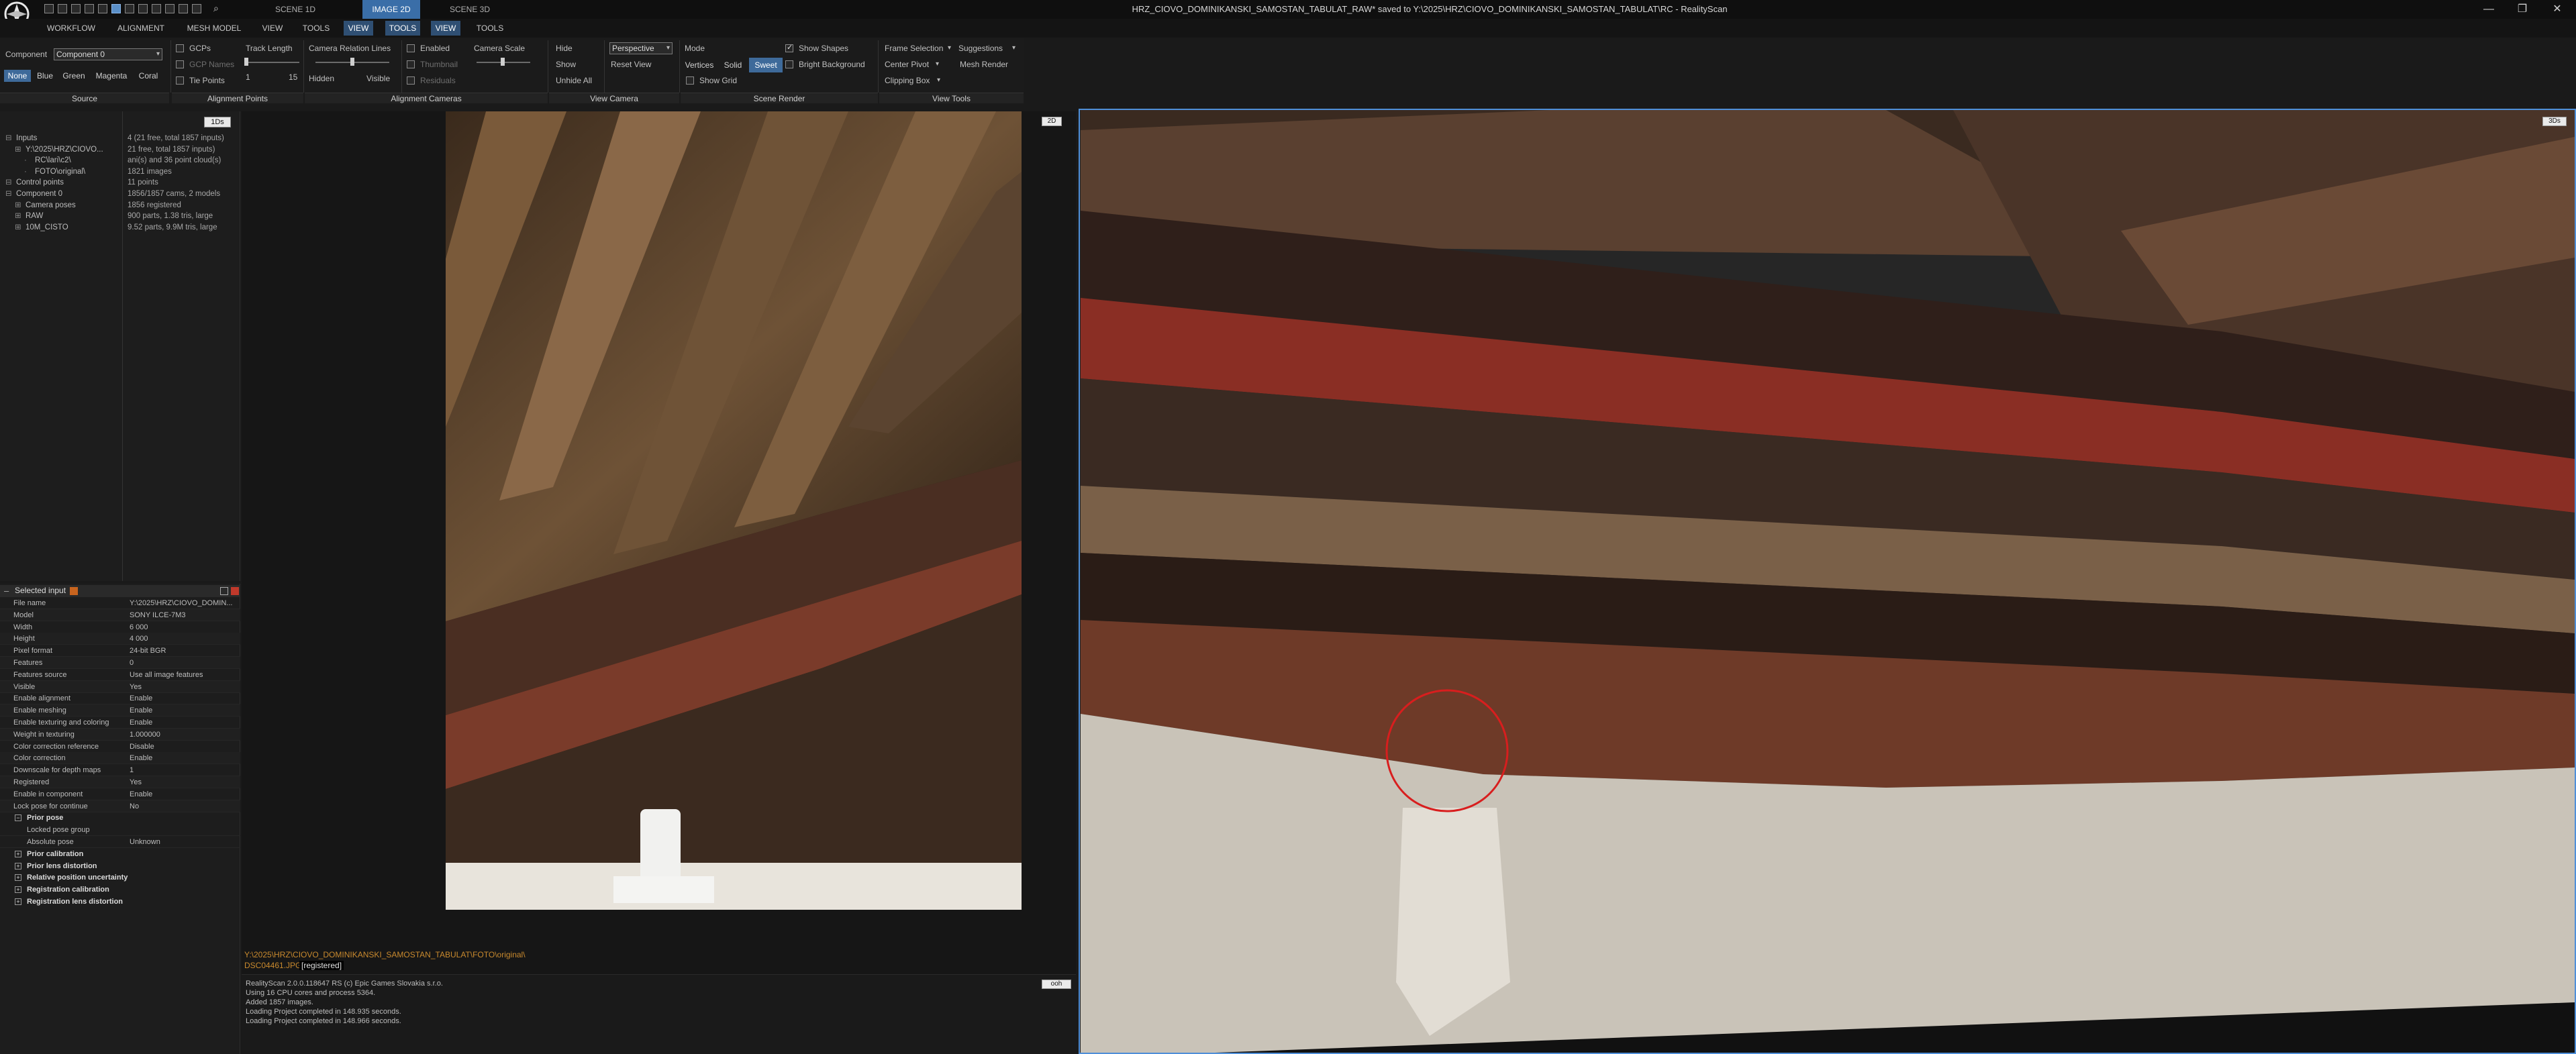 Image resolution: width=2576 pixels, height=1054 pixels. What do you see at coordinates (120, 878) in the screenshot?
I see `property-group: + Relative position uncertainty` at bounding box center [120, 878].